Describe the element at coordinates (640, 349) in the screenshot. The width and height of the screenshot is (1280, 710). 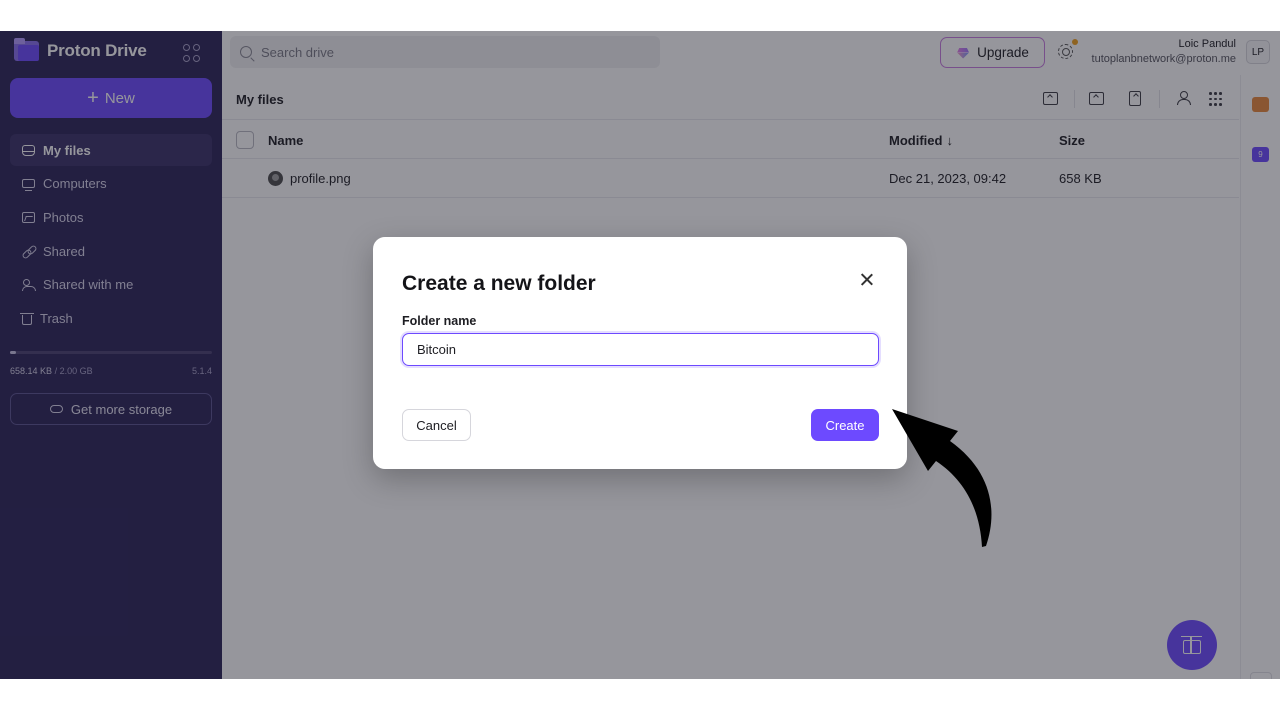
I see `folder-name-input` at that location.